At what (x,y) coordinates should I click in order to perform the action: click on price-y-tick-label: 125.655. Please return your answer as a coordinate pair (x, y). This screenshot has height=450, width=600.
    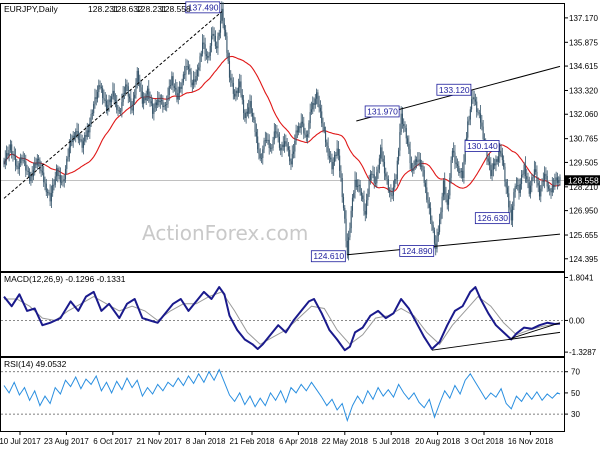
    Looking at the image, I should click on (583, 235).